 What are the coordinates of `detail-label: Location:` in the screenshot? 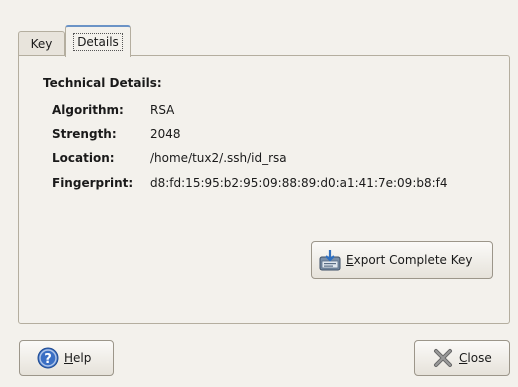 It's located at (83, 158).